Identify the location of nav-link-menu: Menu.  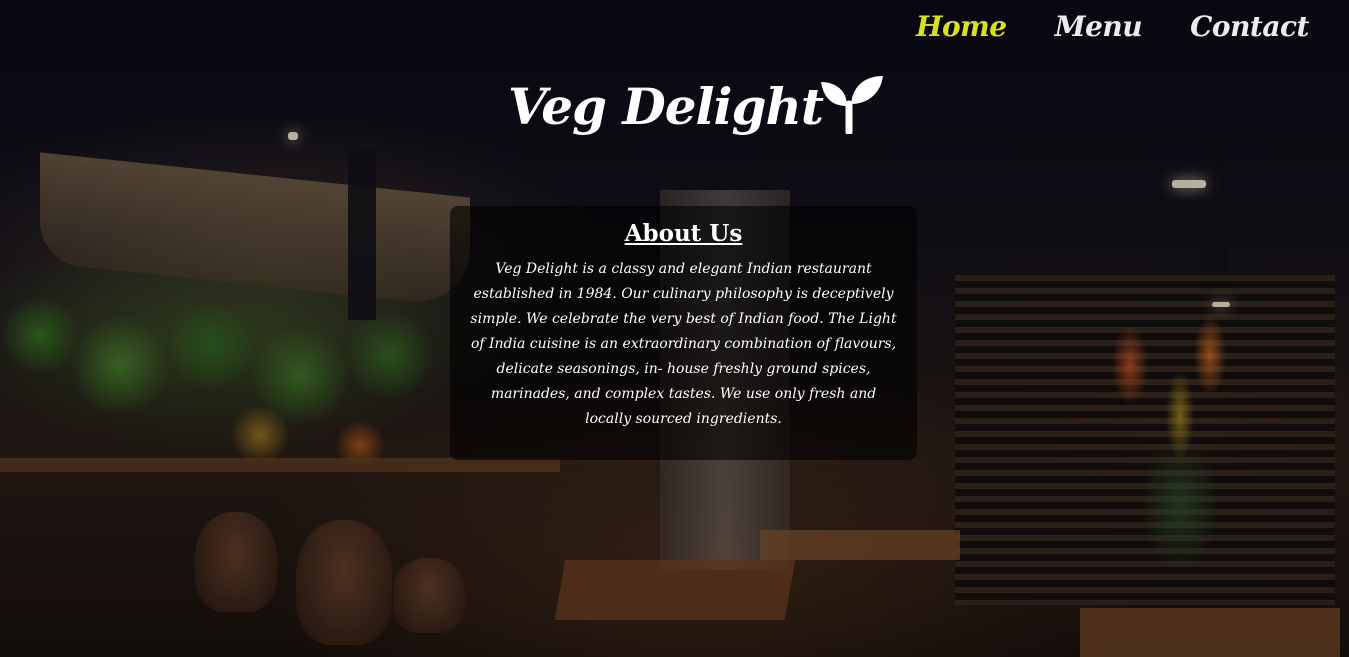
(1099, 26).